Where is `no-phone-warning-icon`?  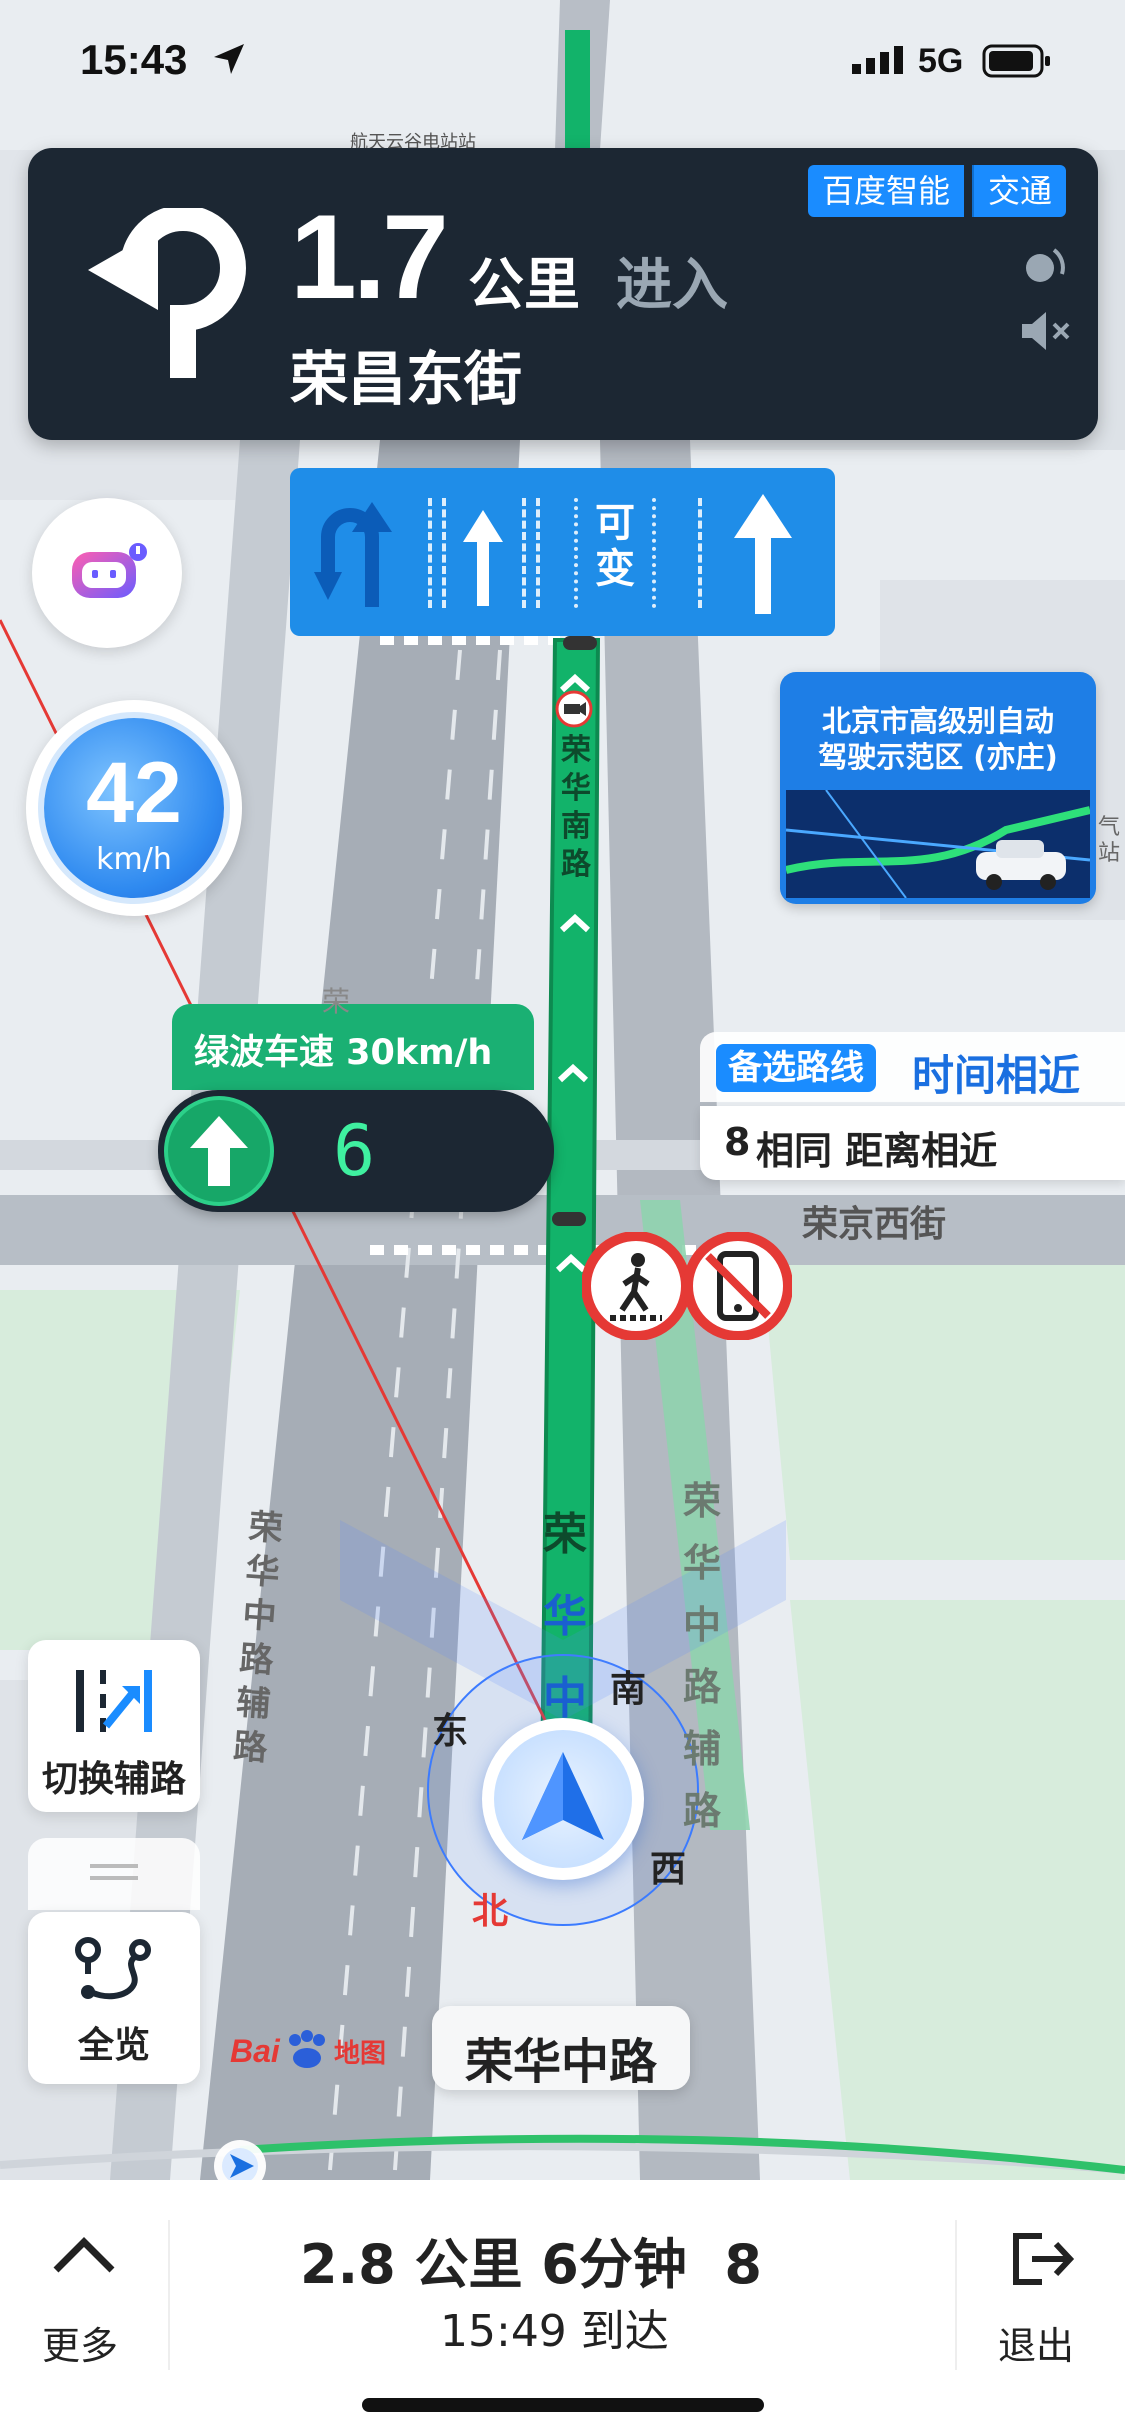
no-phone-warning-icon is located at coordinates (738, 1286).